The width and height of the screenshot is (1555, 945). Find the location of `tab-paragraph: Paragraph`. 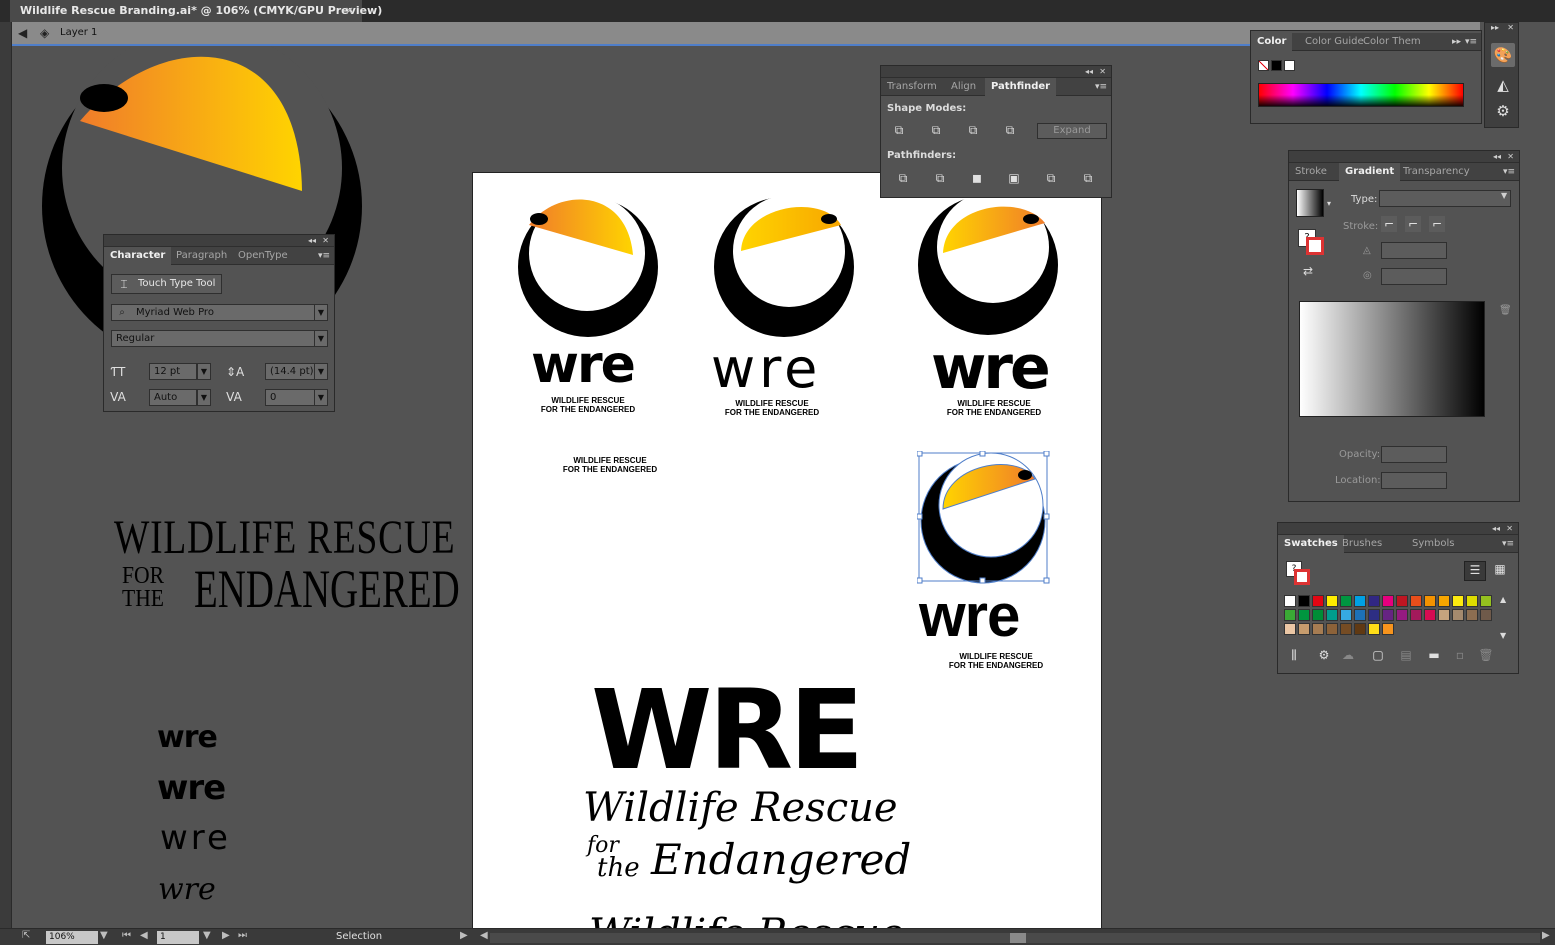

tab-paragraph: Paragraph is located at coordinates (201, 256).